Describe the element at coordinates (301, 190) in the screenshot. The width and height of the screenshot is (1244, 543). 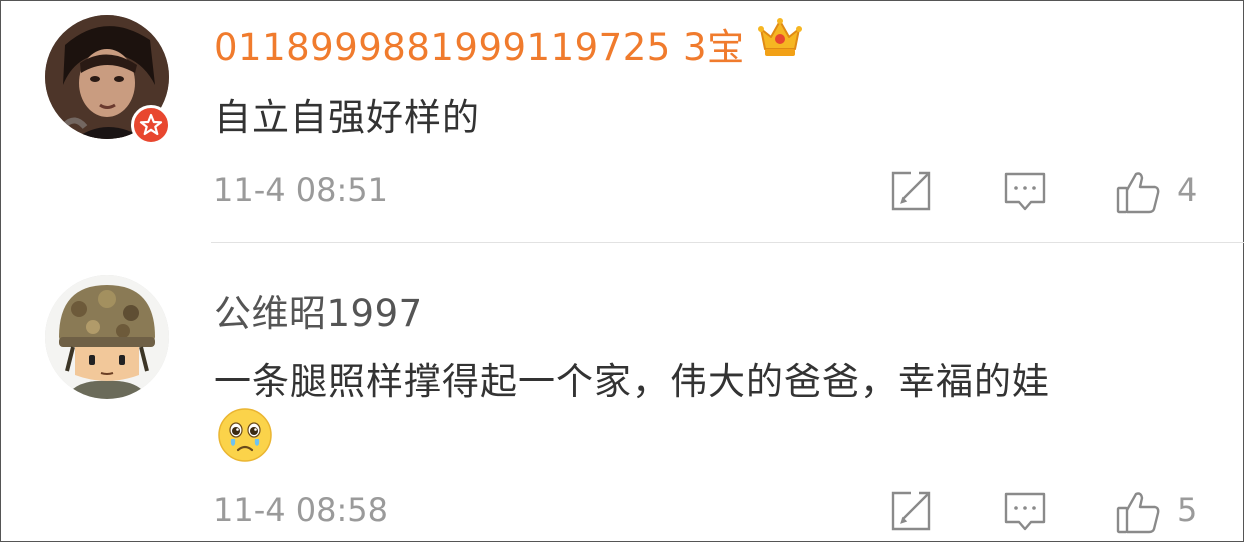
I see `comment-timestamp: 11-4 08:51` at that location.